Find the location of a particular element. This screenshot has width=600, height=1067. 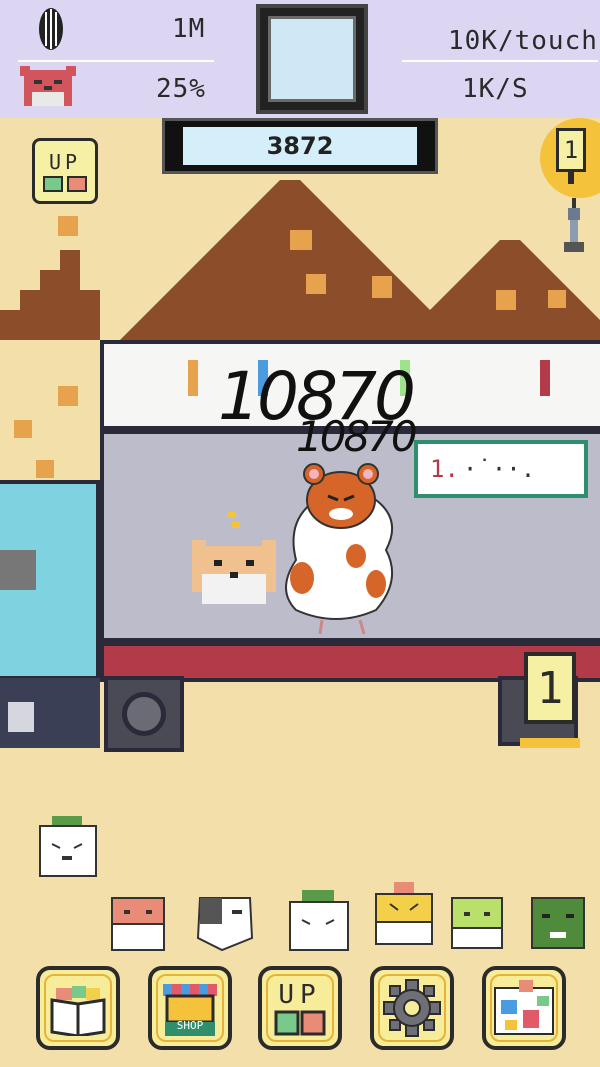

counter-value: 3872 is located at coordinates (300, 146).